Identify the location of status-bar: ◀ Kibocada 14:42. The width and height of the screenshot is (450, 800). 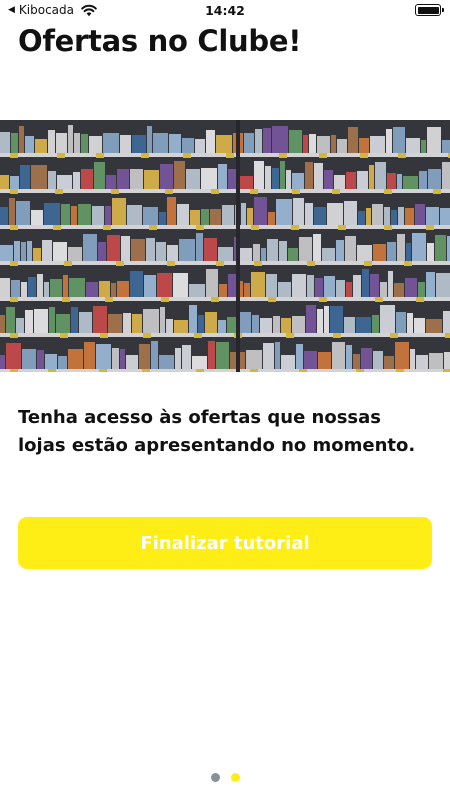
(225, 11).